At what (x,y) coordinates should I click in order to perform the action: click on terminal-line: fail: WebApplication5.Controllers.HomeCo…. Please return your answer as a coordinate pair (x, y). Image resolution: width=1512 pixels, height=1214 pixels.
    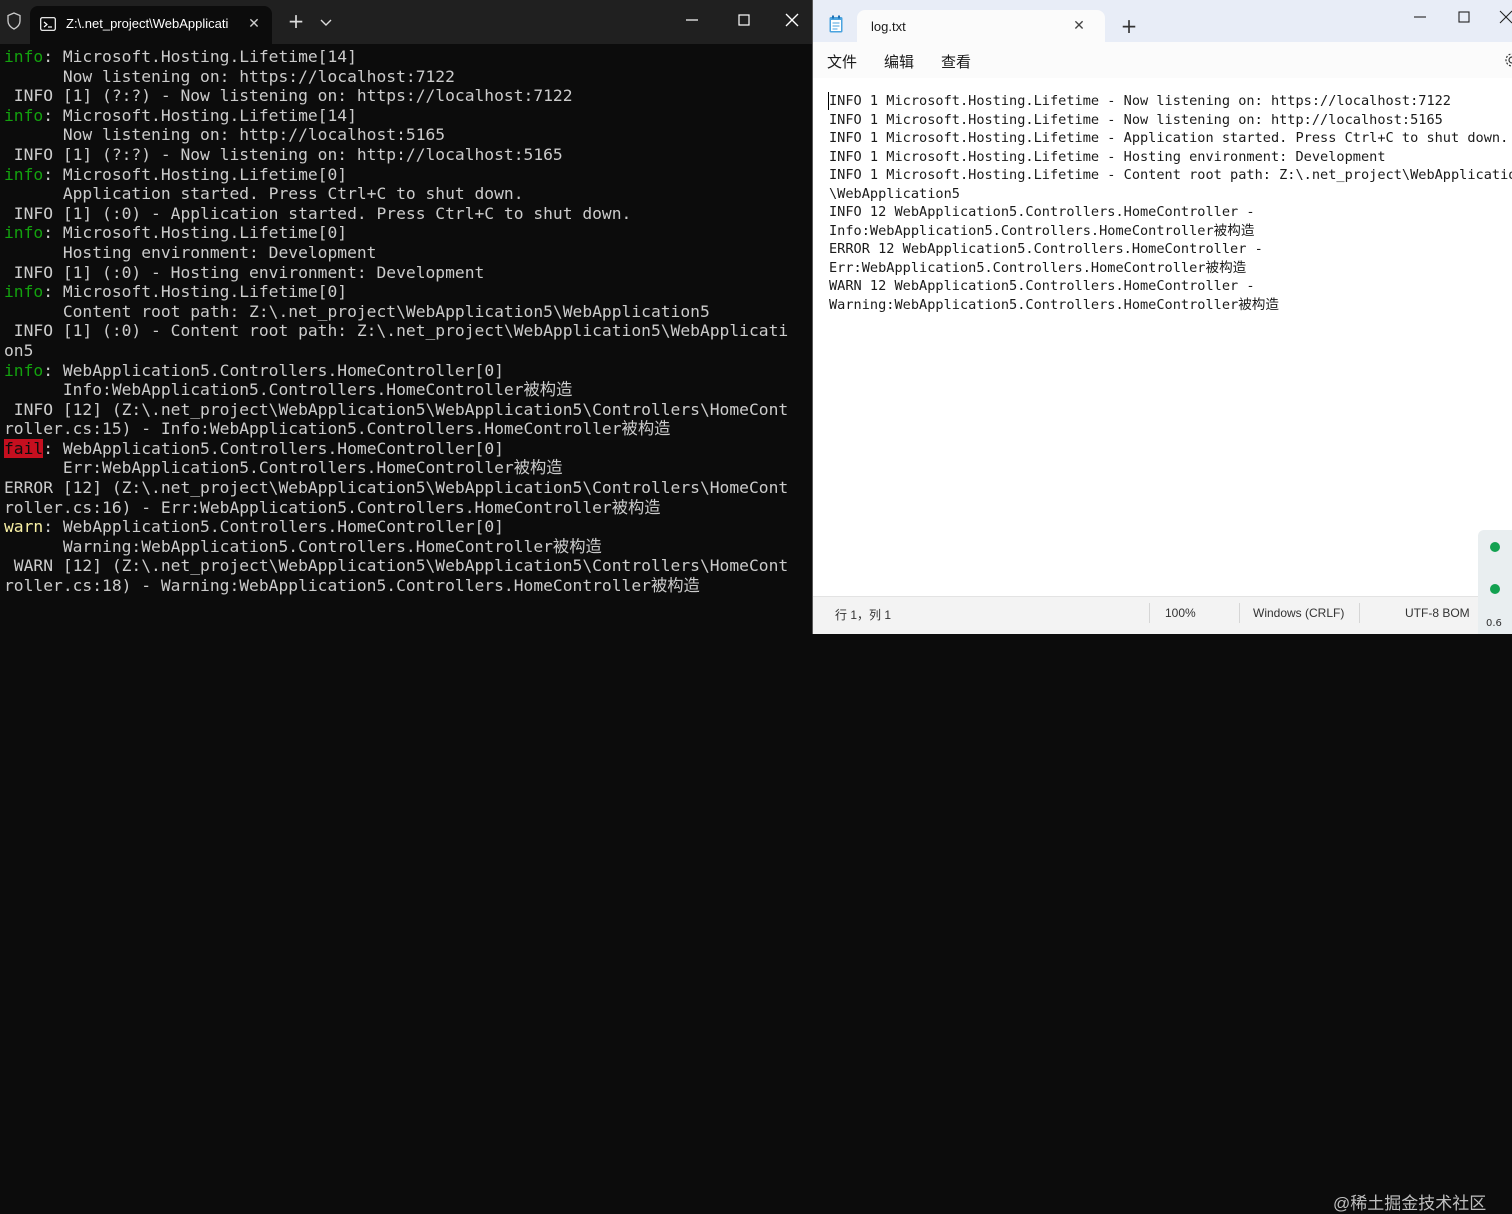
    Looking at the image, I should click on (407, 448).